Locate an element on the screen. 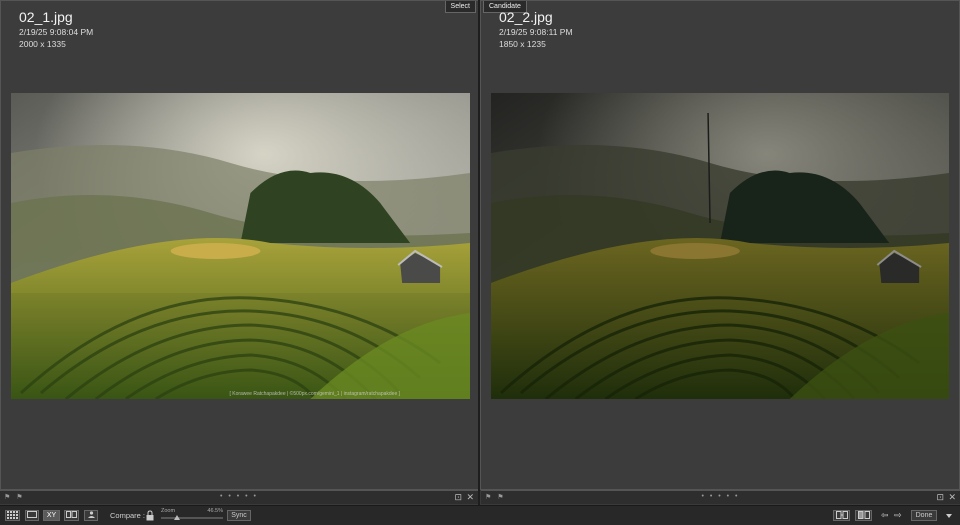 This screenshot has width=960, height=525. people-view-button is located at coordinates (91, 515).